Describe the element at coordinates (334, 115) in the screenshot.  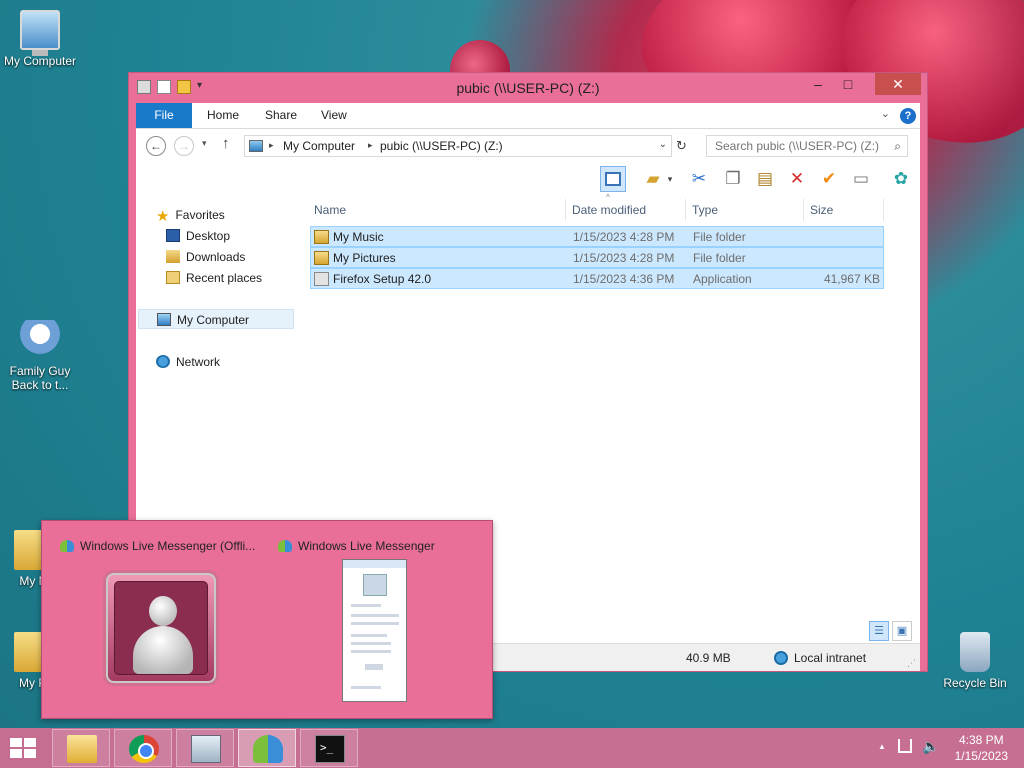
I see `tab-view: View` at that location.